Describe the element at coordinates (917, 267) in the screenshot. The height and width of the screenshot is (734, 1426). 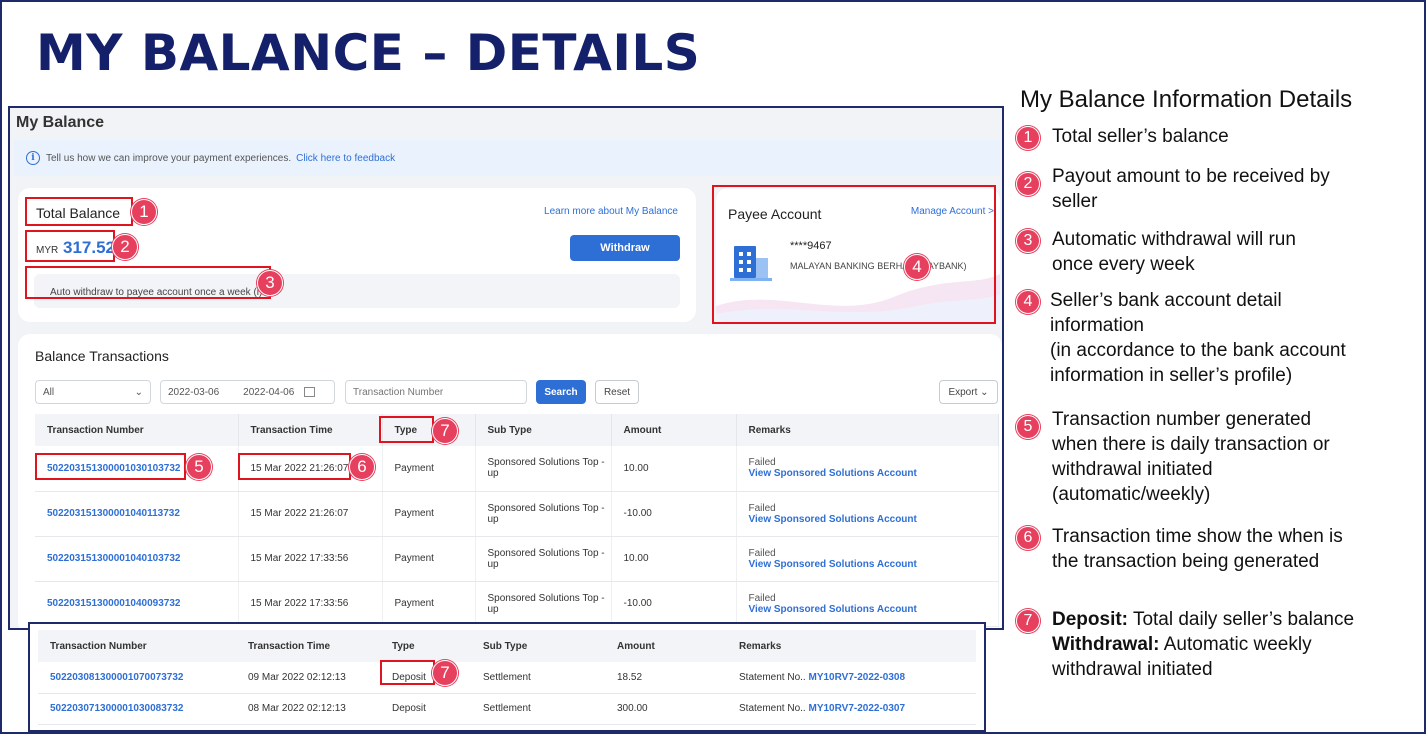
I see `marker-4: 4` at that location.